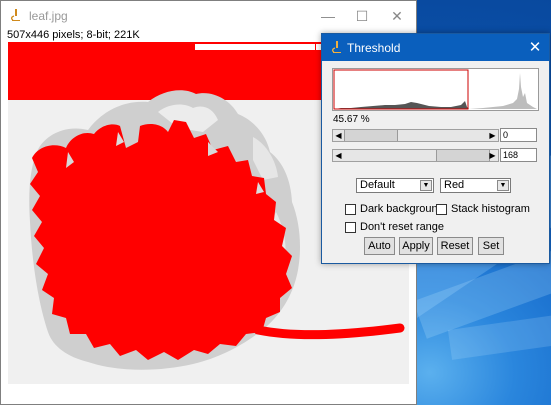  Describe the element at coordinates (208, 15) in the screenshot. I see `image-window-titlebar: leaf.jpg — ☐ ✕` at that location.